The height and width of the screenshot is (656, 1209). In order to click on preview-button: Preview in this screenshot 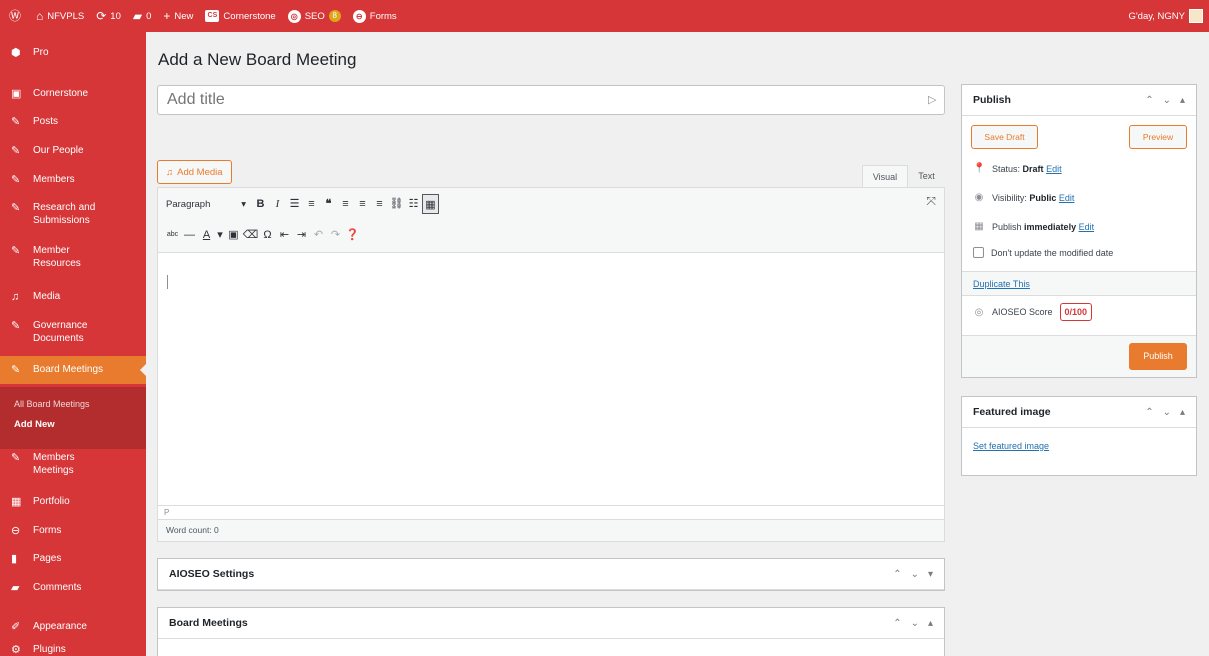, I will do `click(1158, 137)`.